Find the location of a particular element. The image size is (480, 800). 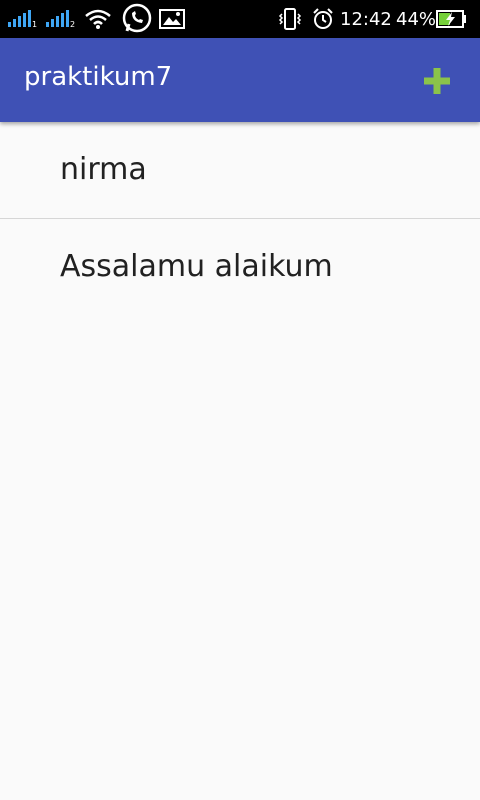

plus-icon is located at coordinates (437, 81).